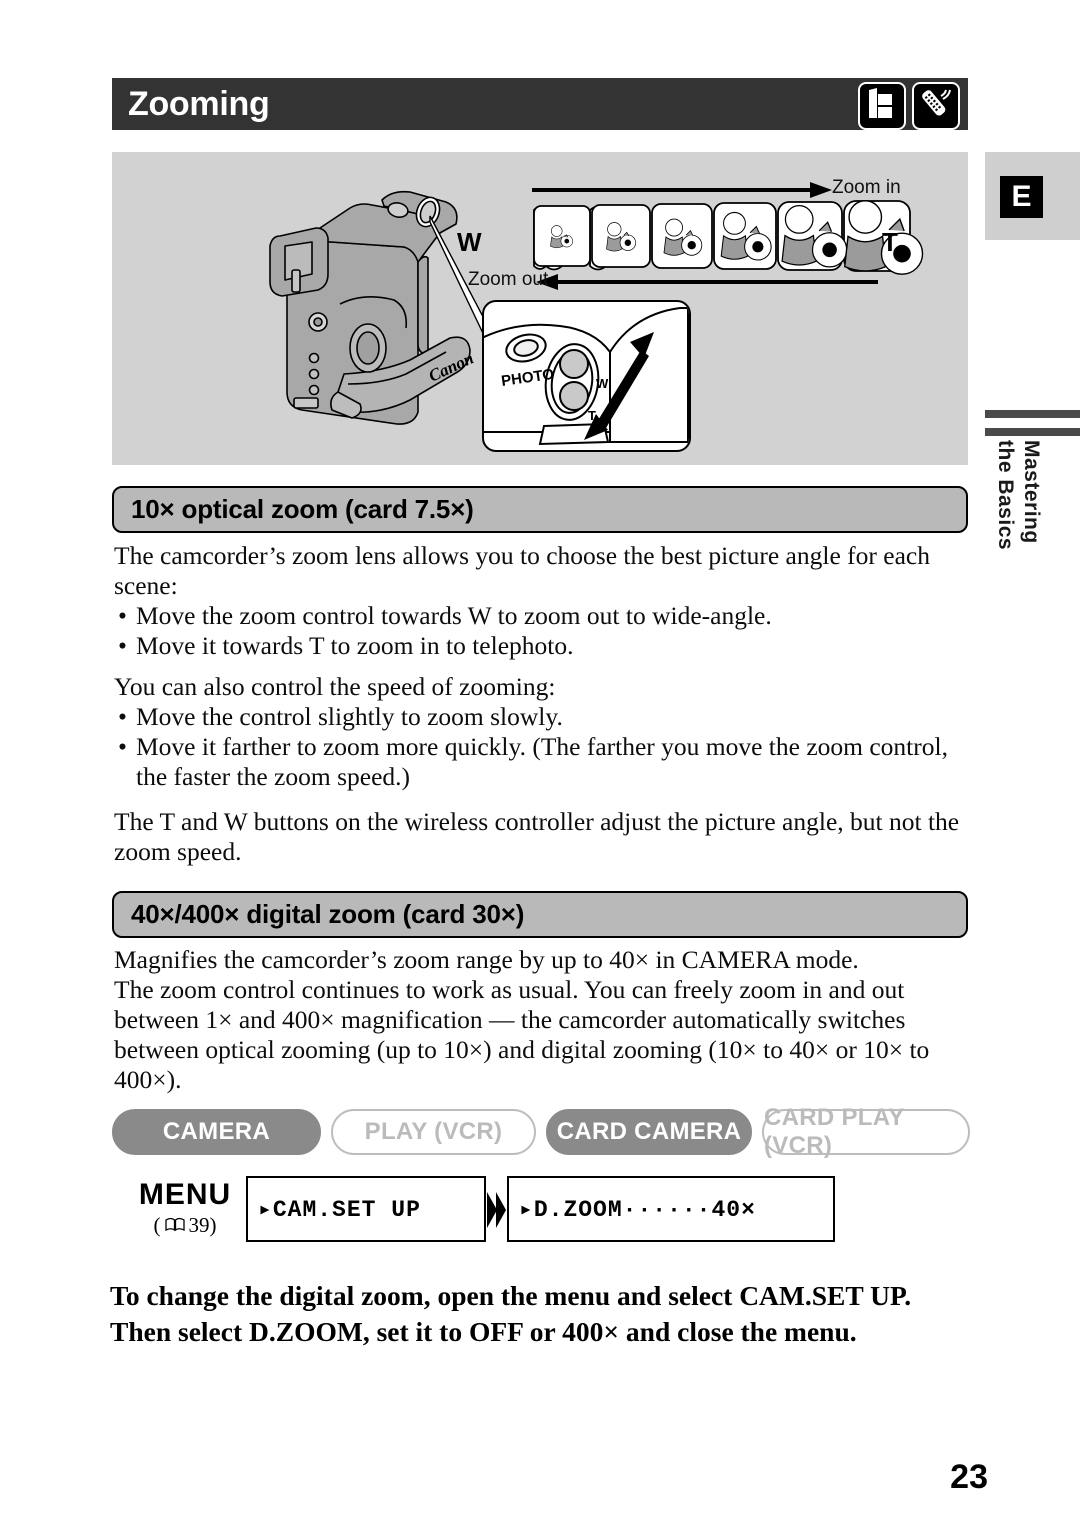 This screenshot has width=1080, height=1535. Describe the element at coordinates (540, 104) in the screenshot. I see `page-header: Zooming` at that location.